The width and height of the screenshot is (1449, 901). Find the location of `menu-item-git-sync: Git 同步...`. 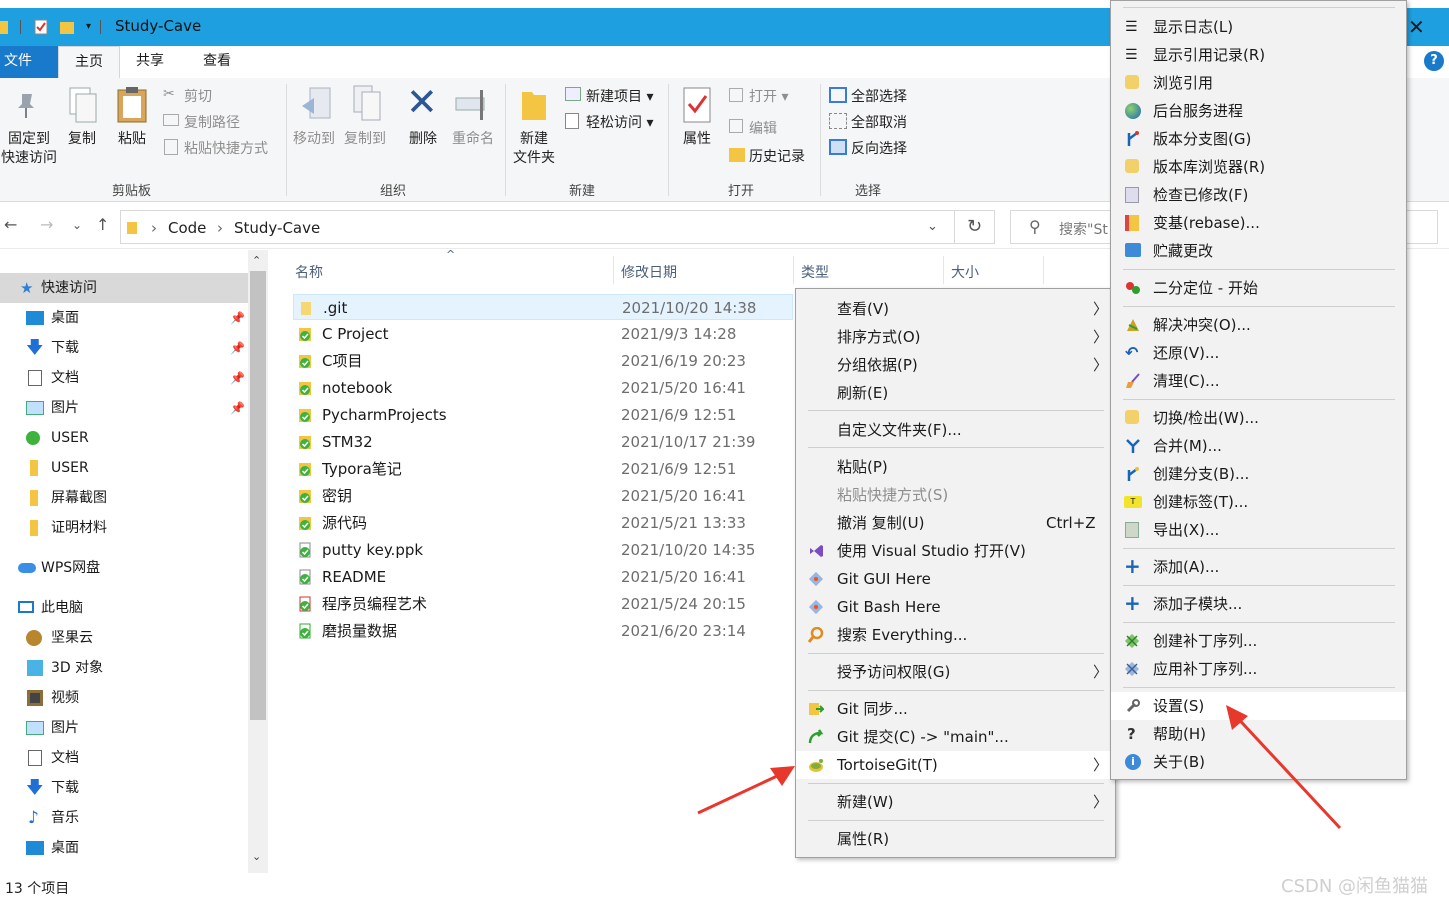

menu-item-git-sync: Git 同步... is located at coordinates (955, 709).